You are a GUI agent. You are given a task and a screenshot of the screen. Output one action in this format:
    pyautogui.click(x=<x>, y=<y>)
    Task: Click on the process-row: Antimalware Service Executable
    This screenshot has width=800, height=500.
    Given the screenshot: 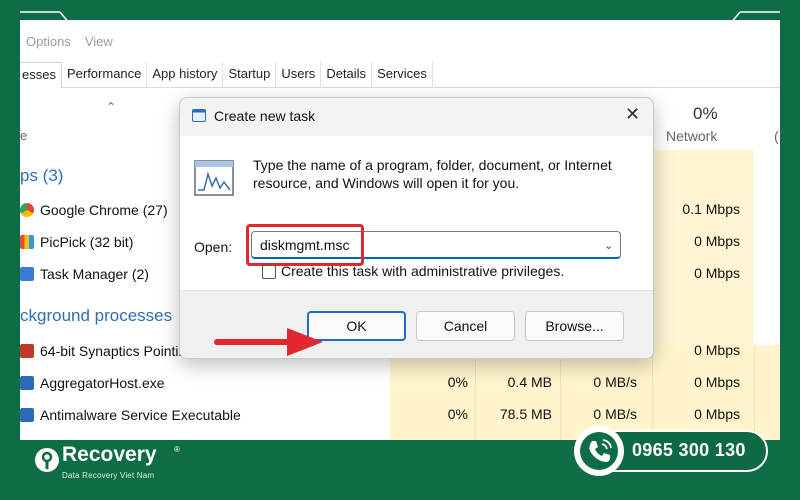 What is the action you would take?
    pyautogui.click(x=130, y=415)
    